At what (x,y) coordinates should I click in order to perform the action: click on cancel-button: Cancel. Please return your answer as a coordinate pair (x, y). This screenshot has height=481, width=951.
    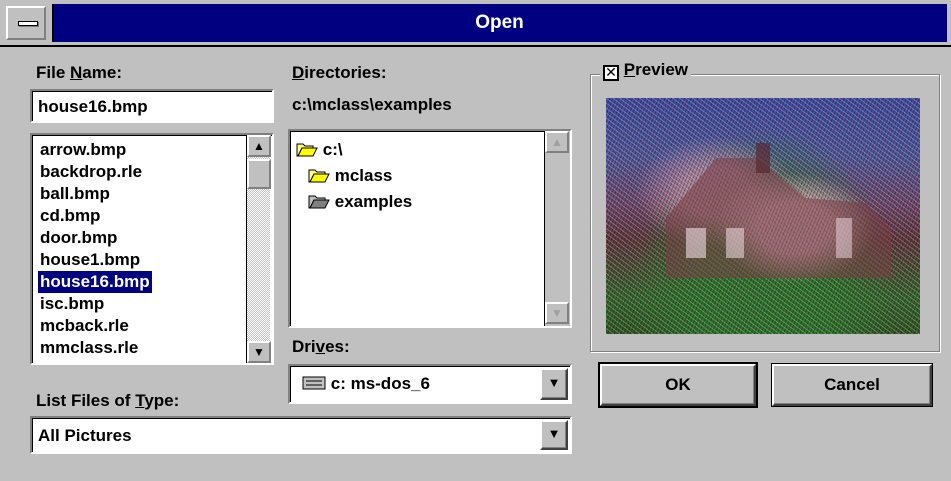
    Looking at the image, I should click on (852, 385).